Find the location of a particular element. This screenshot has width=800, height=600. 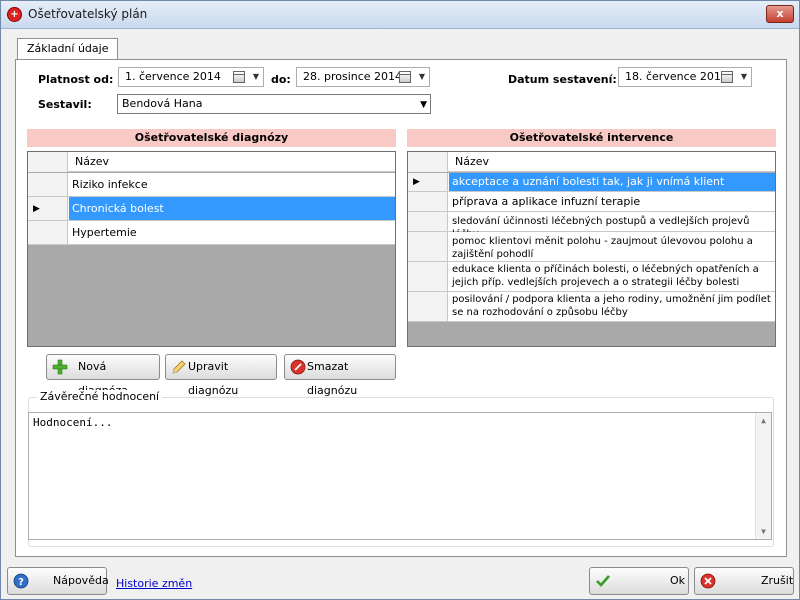

diagnozy-grid-header: Název is located at coordinates (211, 162).